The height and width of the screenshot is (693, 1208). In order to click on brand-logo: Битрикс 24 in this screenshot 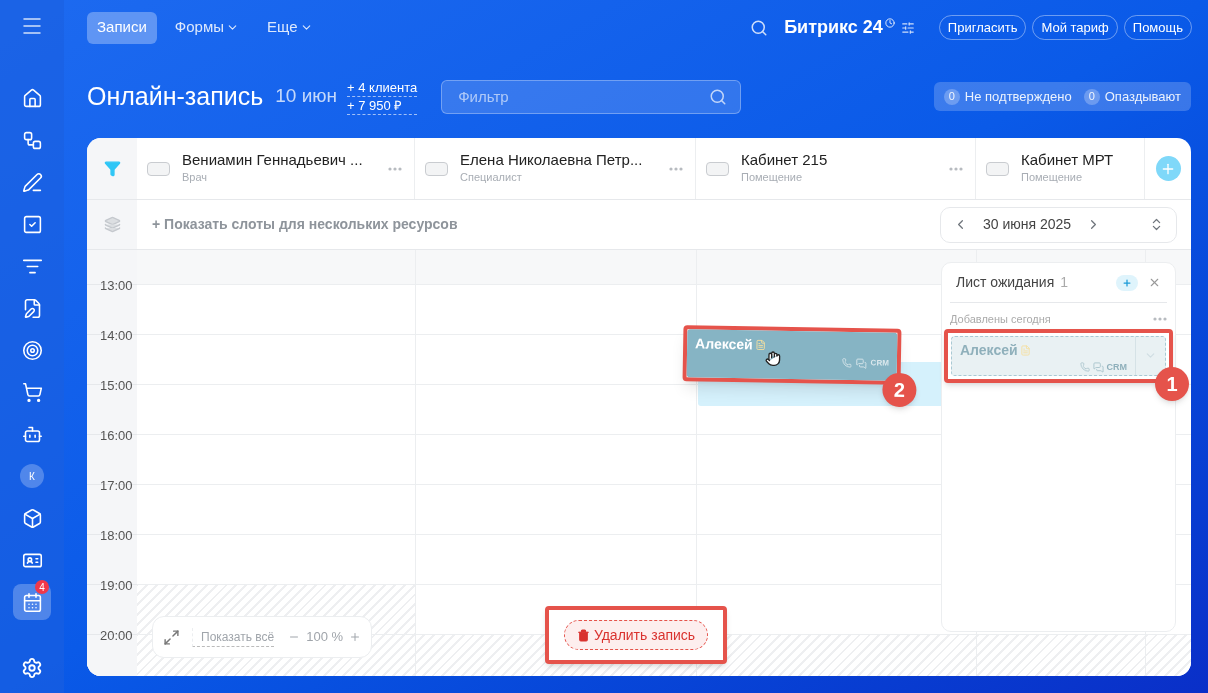, I will do `click(833, 27)`.